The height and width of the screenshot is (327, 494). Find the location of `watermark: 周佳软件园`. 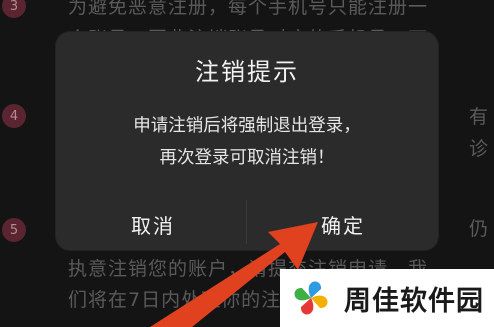

watermark: 周佳软件园 is located at coordinates (387, 298).